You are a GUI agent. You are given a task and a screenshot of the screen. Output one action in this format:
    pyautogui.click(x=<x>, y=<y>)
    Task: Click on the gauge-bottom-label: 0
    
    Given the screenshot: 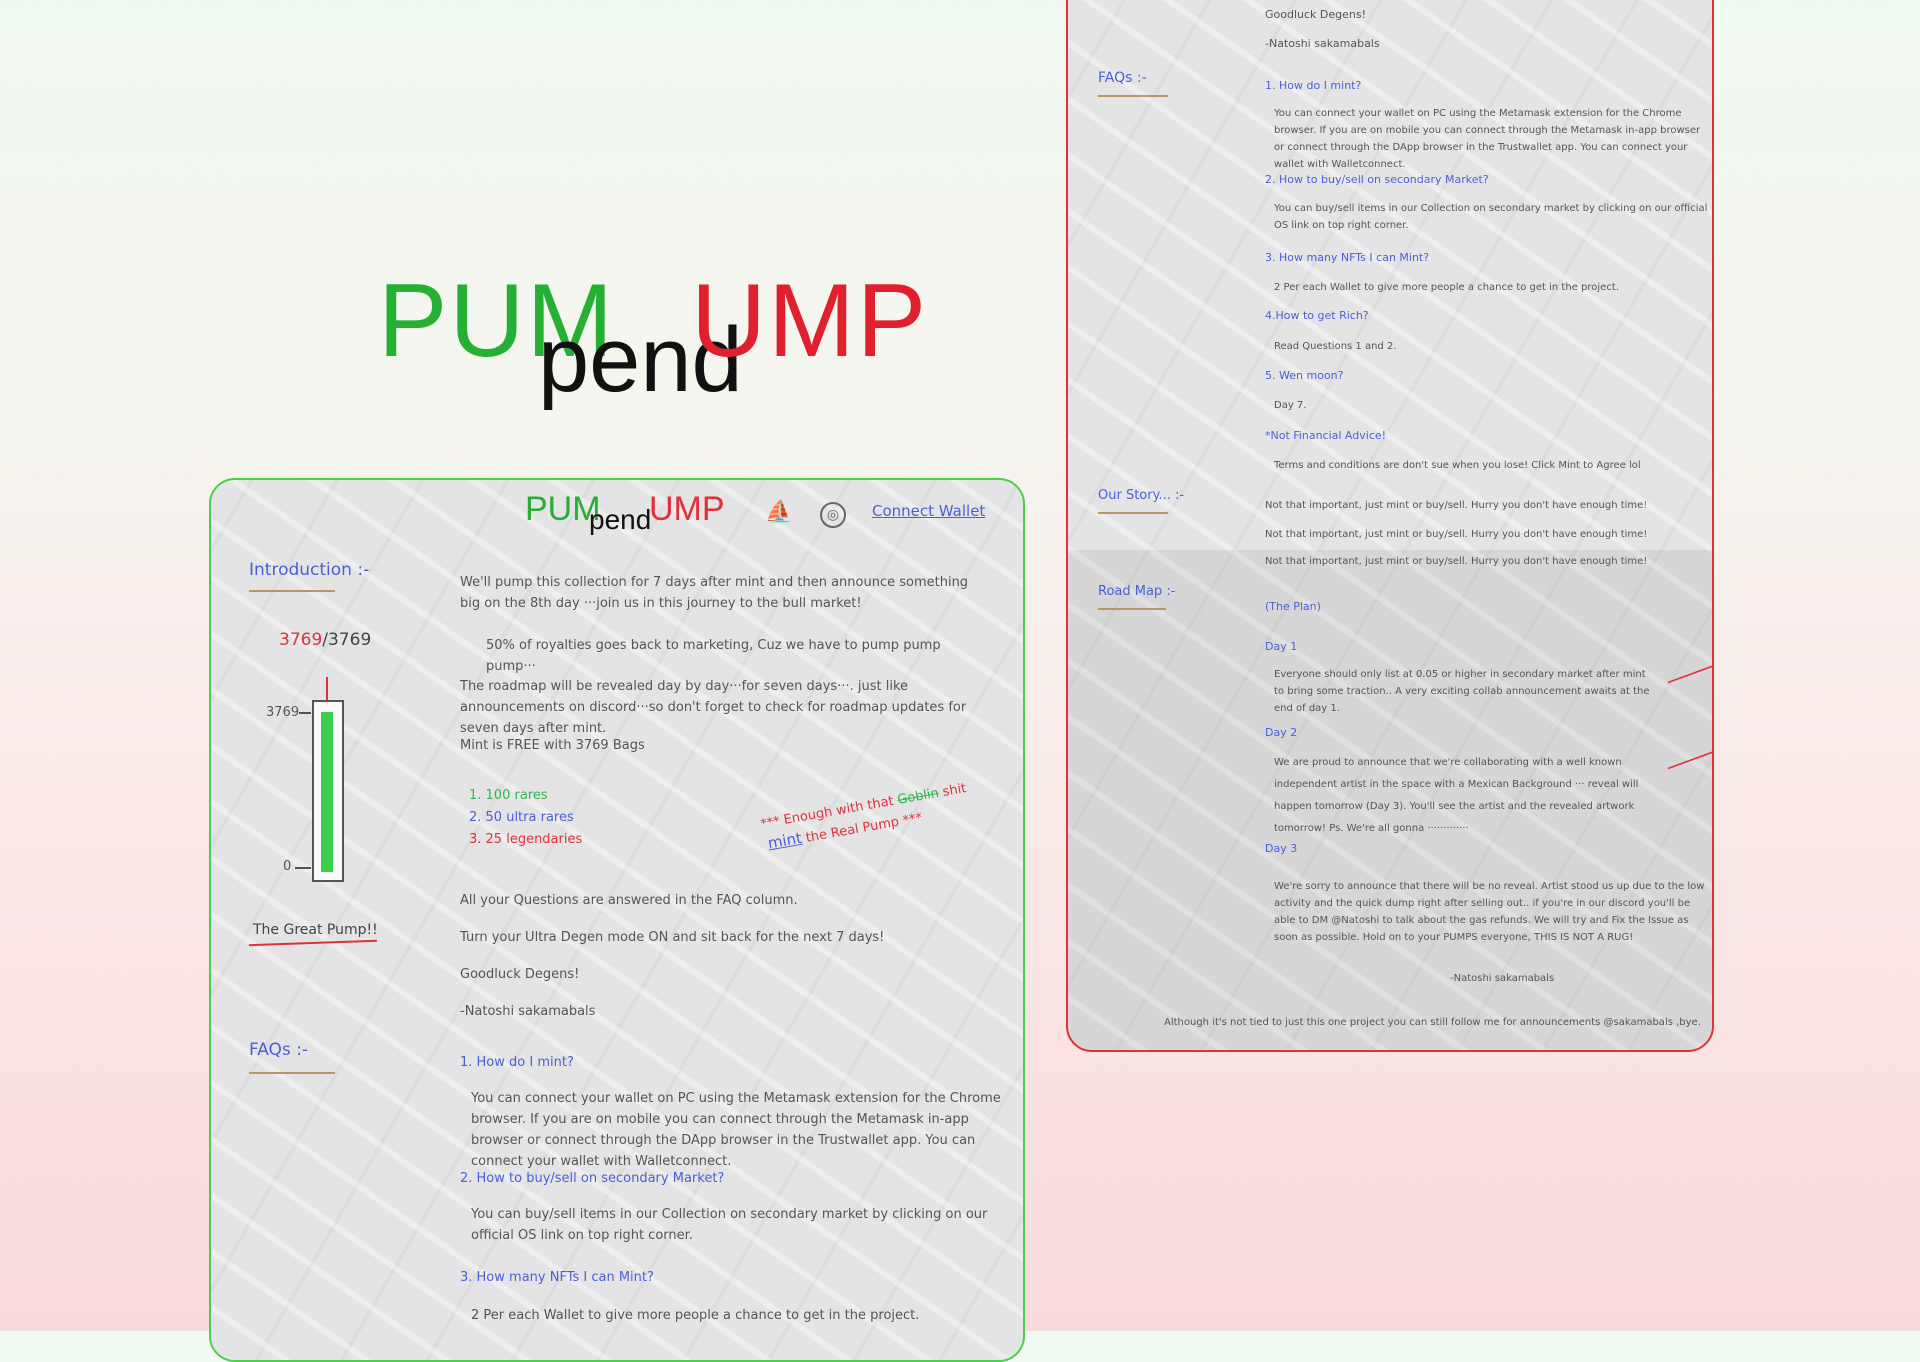 What is the action you would take?
    pyautogui.click(x=287, y=866)
    